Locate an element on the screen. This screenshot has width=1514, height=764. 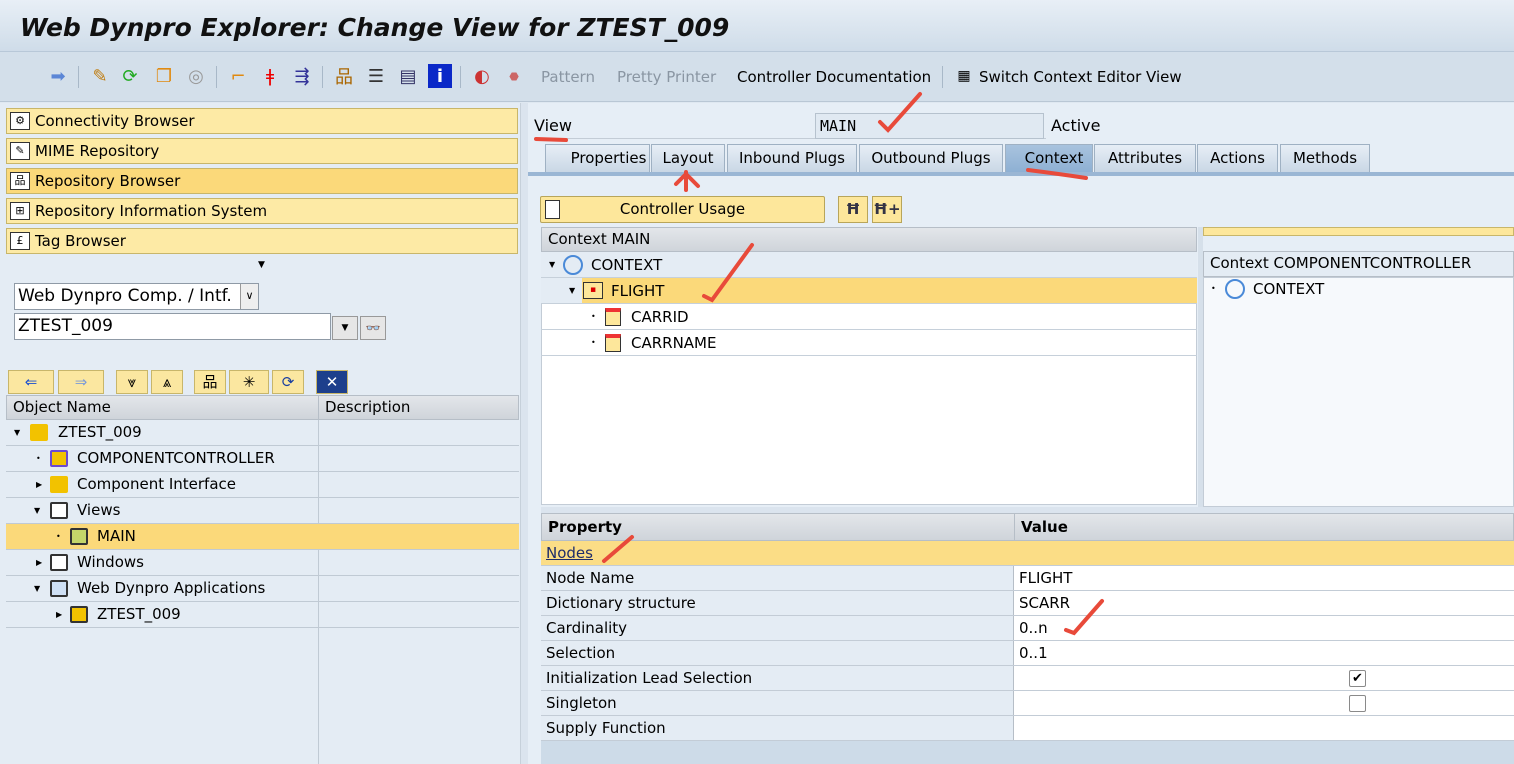
nav-mime-repository: ✎ MIME Repository is located at coordinates (262, 151).